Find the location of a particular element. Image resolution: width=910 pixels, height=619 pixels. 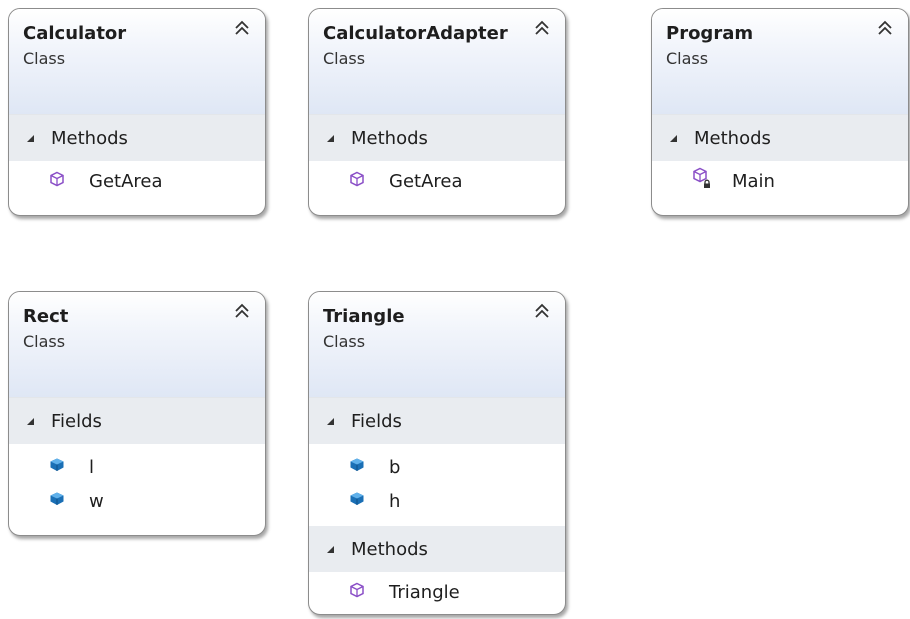

class-header: Program Class is located at coordinates (780, 62).